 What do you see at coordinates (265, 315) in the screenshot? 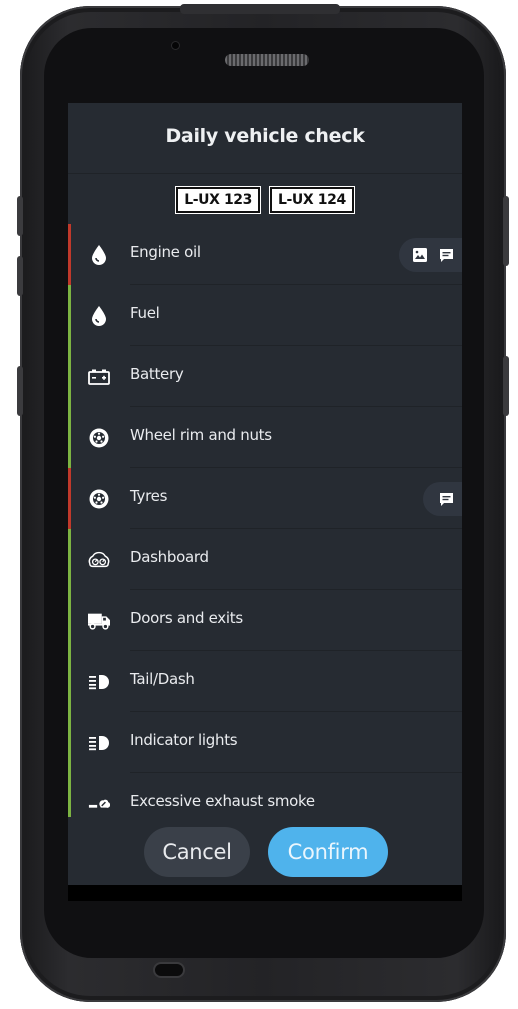
I see `list-item: Fuel` at bounding box center [265, 315].